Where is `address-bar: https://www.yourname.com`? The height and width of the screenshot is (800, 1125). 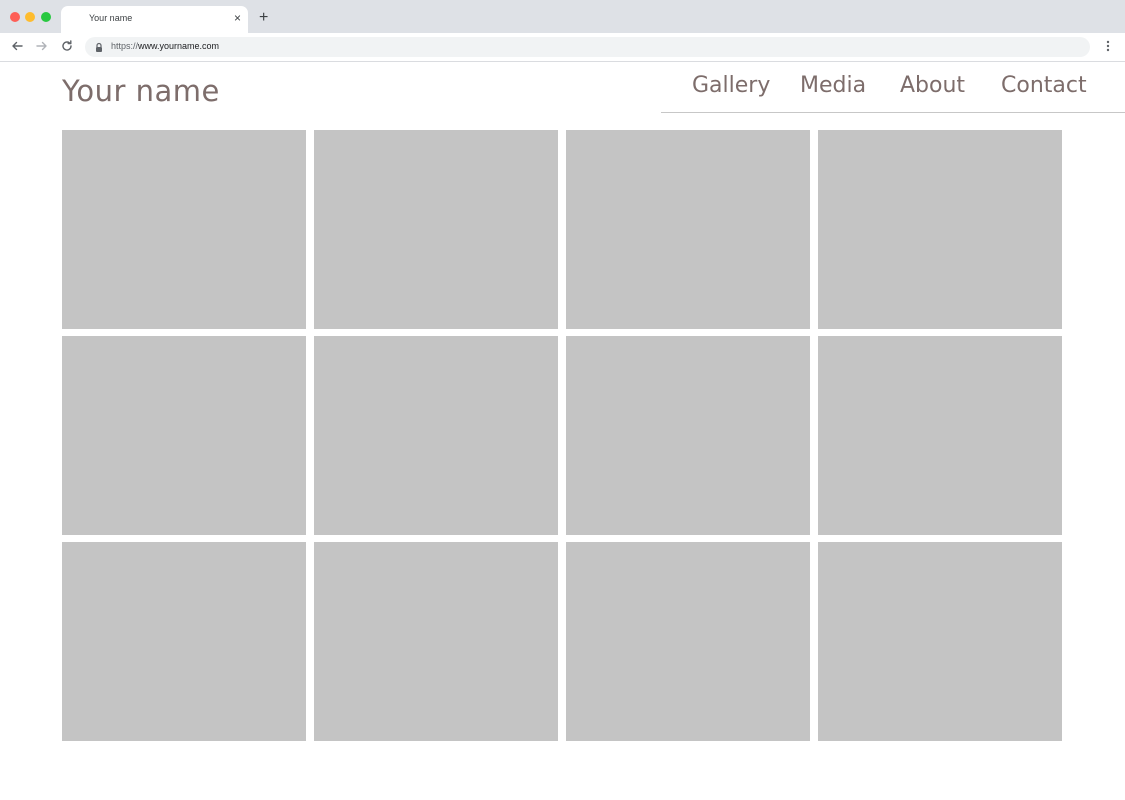
address-bar: https://www.yourname.com is located at coordinates (587, 47).